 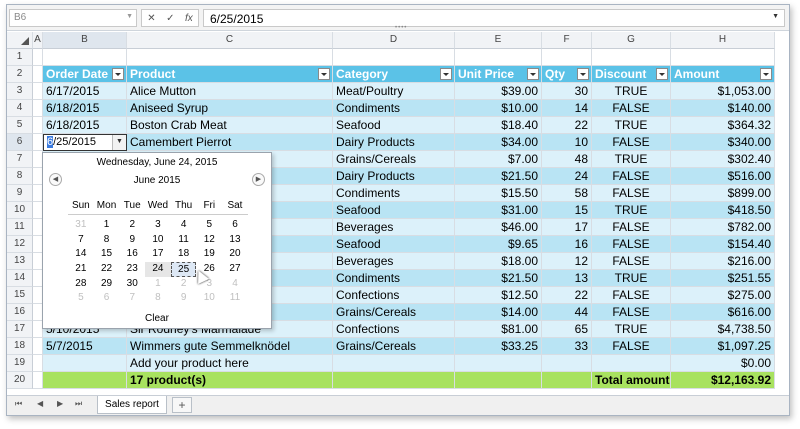 What do you see at coordinates (20, 278) in the screenshot?
I see `row-header: 14` at bounding box center [20, 278].